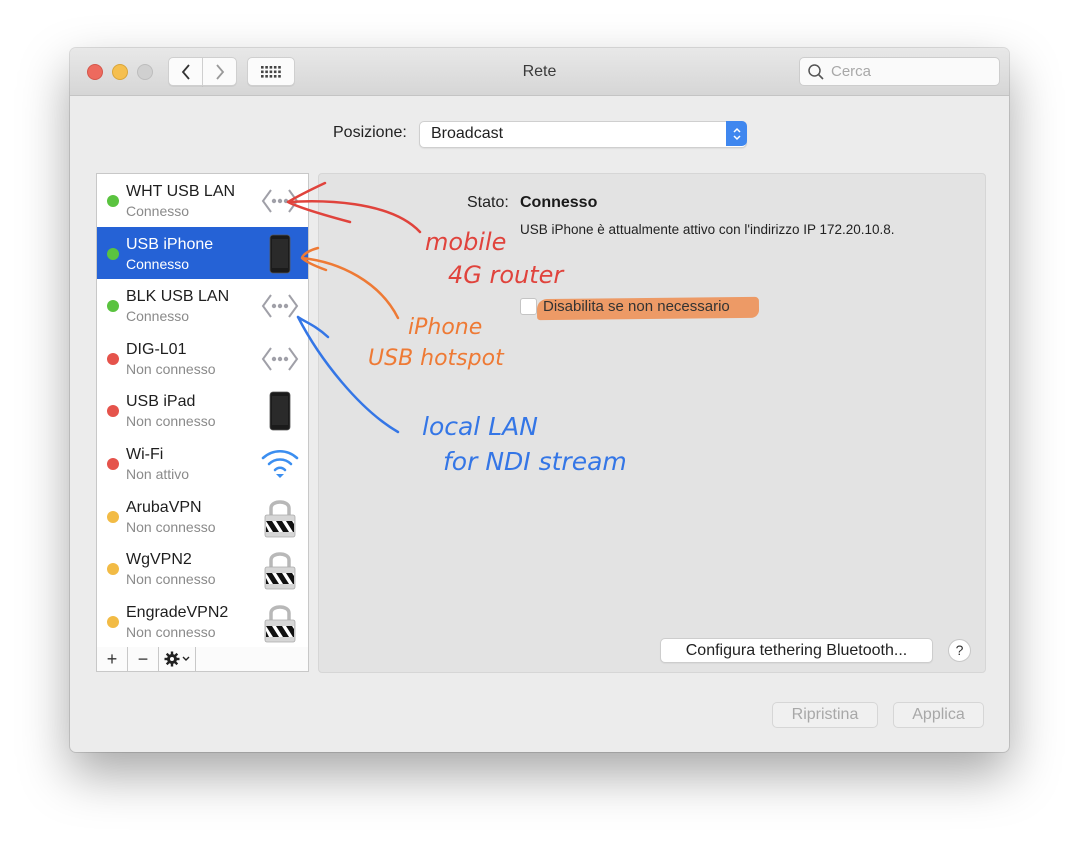  Describe the element at coordinates (172, 659) in the screenshot. I see `gear-icon` at that location.